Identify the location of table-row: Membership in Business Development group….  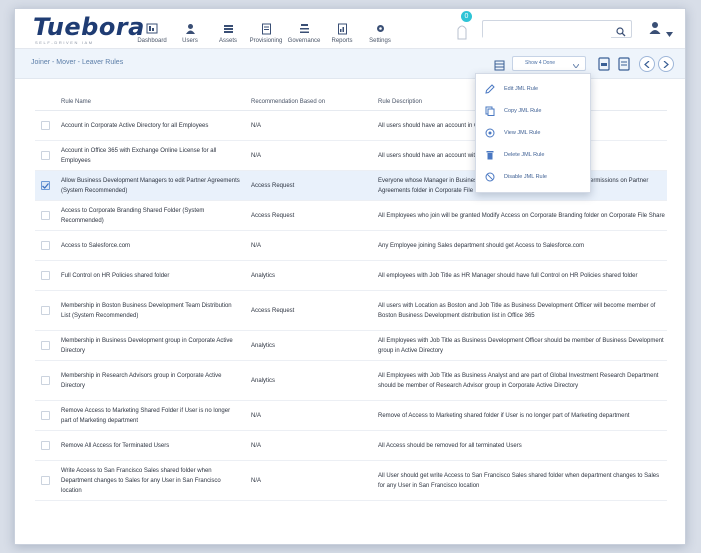
(351, 346).